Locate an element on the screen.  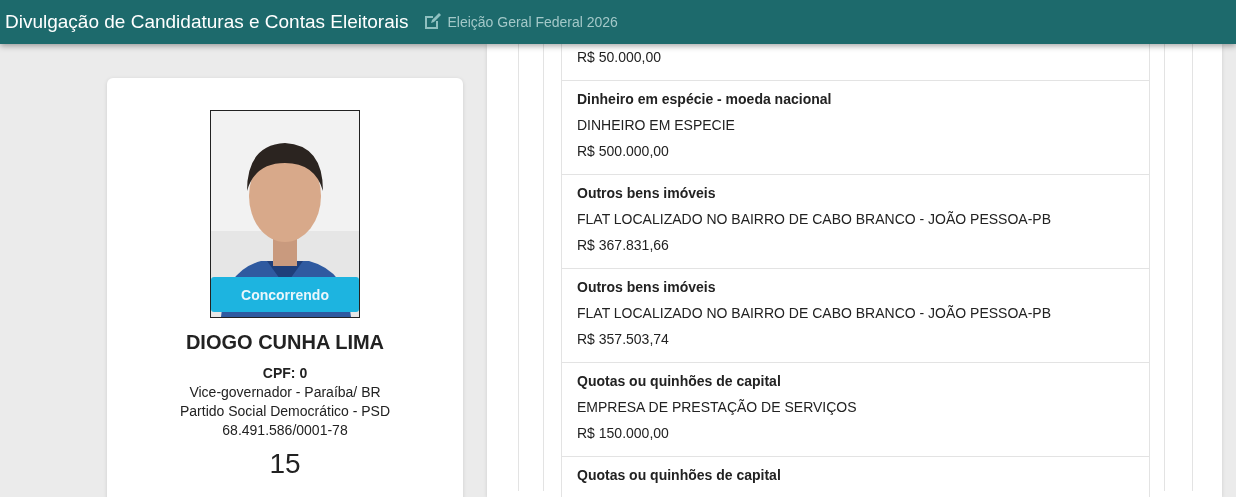
party-text: Partido Social Democrático - PSD is located at coordinates (285, 411).